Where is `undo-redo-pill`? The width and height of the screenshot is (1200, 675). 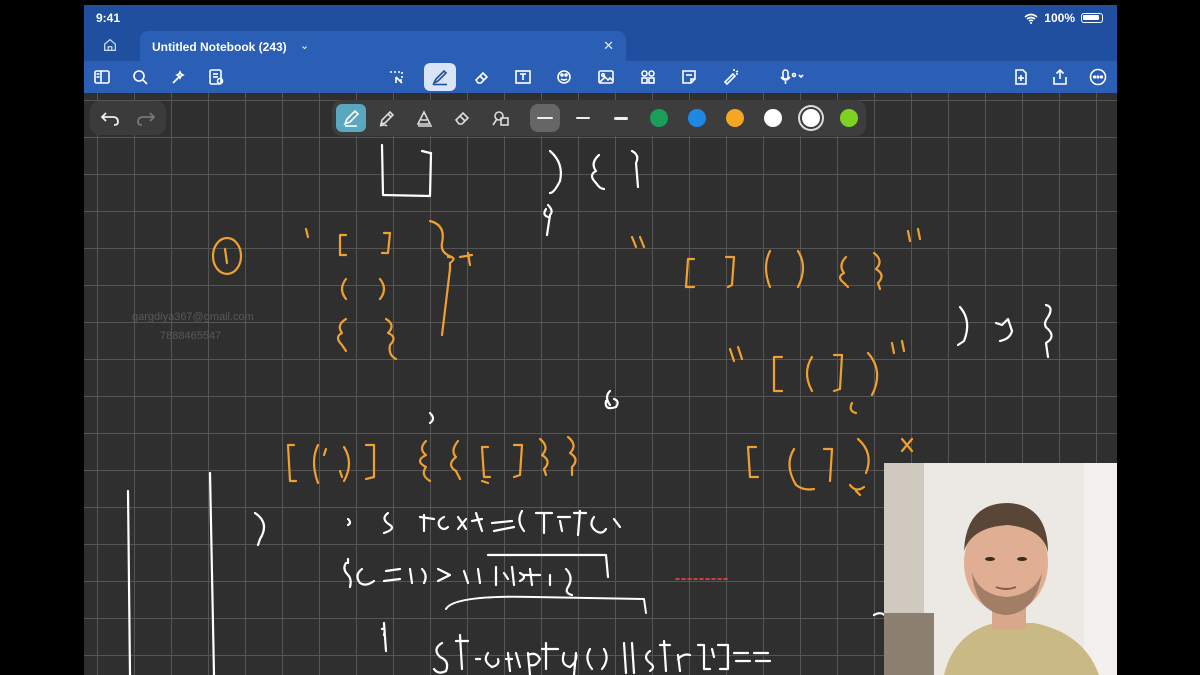
undo-redo-pill is located at coordinates (128, 118).